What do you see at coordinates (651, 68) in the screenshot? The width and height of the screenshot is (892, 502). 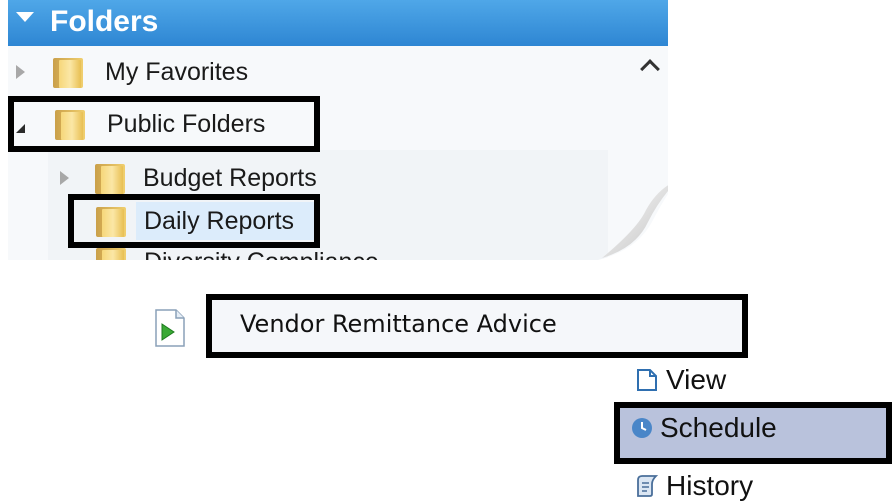 I see `scroll-up-icon` at bounding box center [651, 68].